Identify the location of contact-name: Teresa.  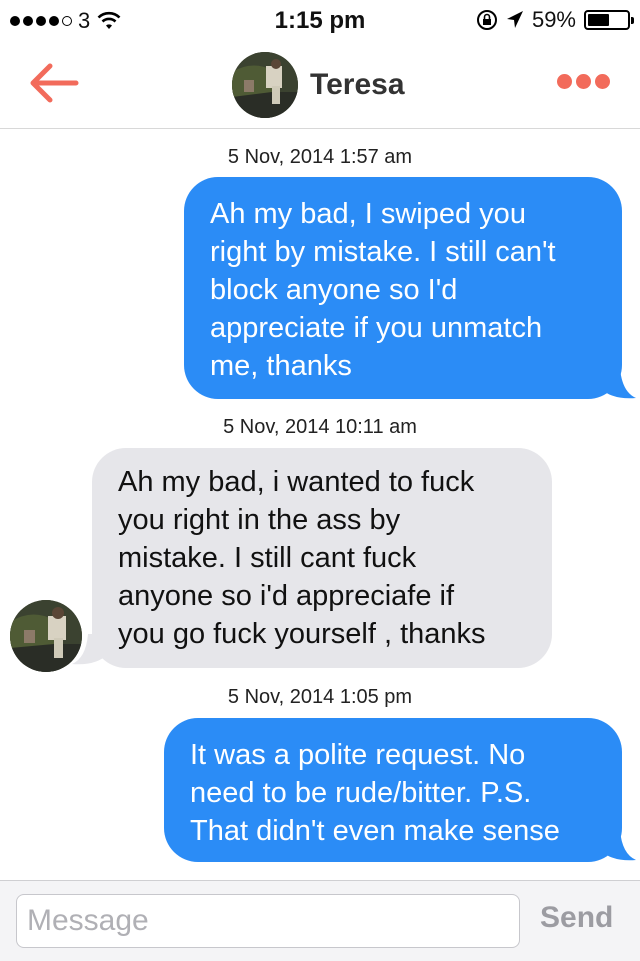
(357, 84).